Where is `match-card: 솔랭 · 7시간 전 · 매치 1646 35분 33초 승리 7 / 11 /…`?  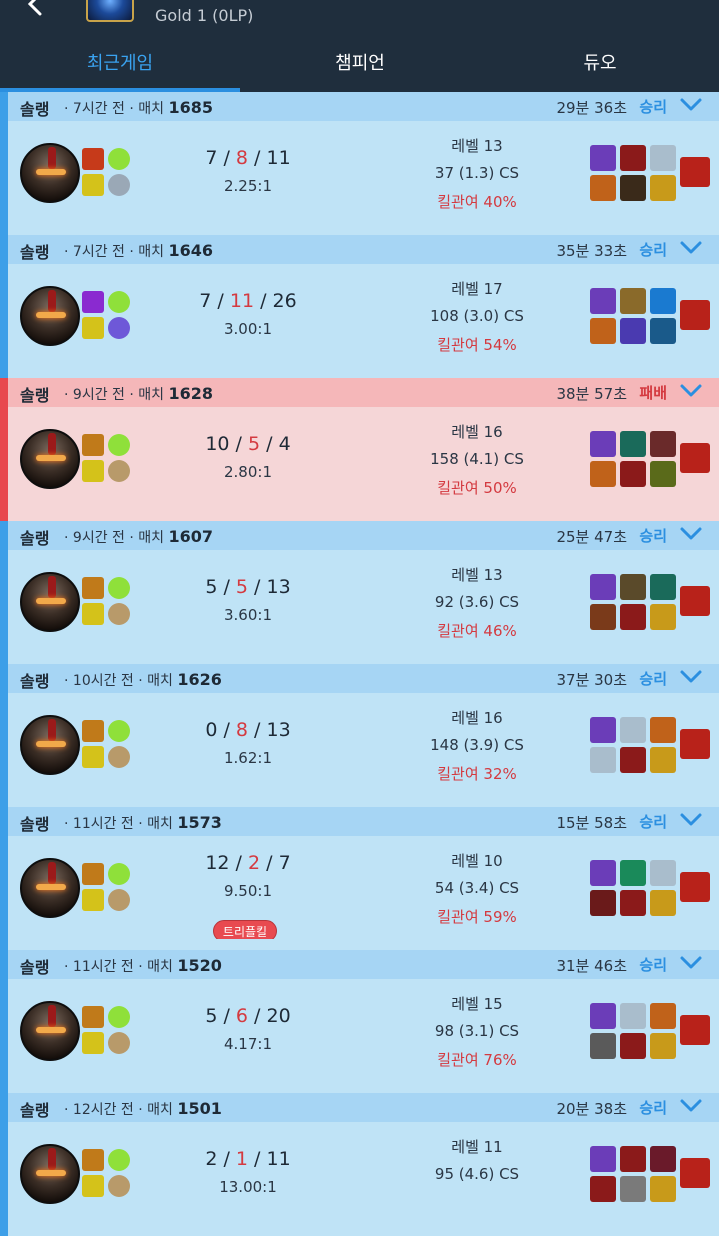
match-card: 솔랭 · 7시간 전 · 매치 1646 35분 33초 승리 7 / 11 /… is located at coordinates (359, 306).